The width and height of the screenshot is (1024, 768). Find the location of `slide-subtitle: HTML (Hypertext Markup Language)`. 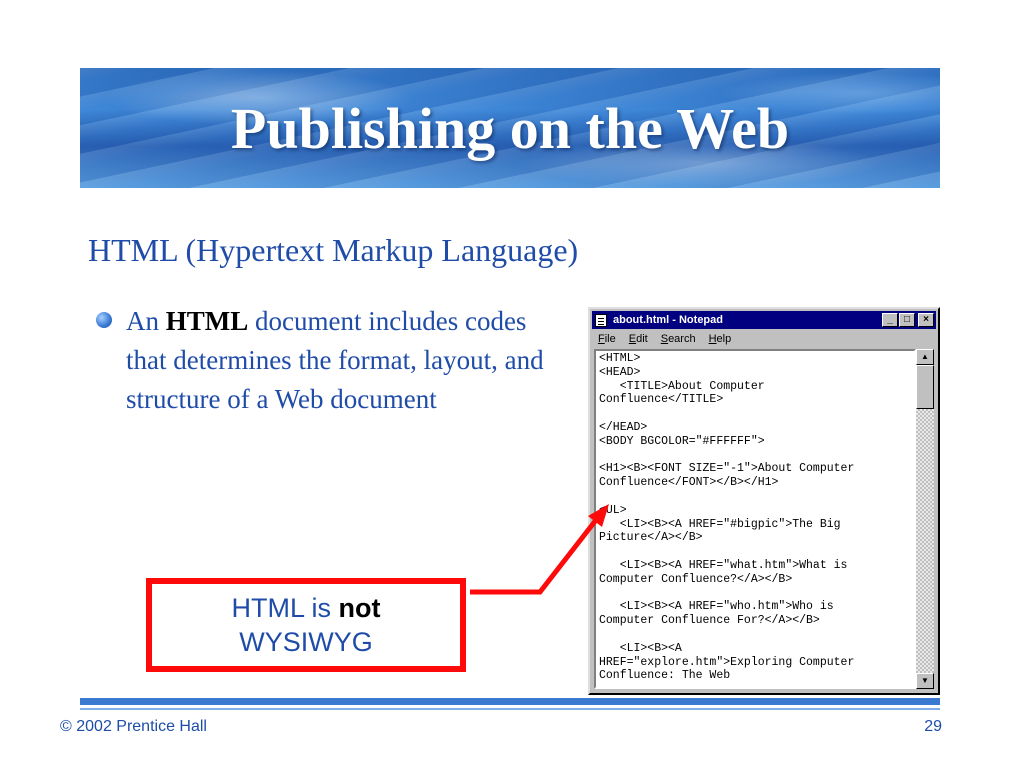

slide-subtitle: HTML (Hypertext Markup Language) is located at coordinates (333, 250).